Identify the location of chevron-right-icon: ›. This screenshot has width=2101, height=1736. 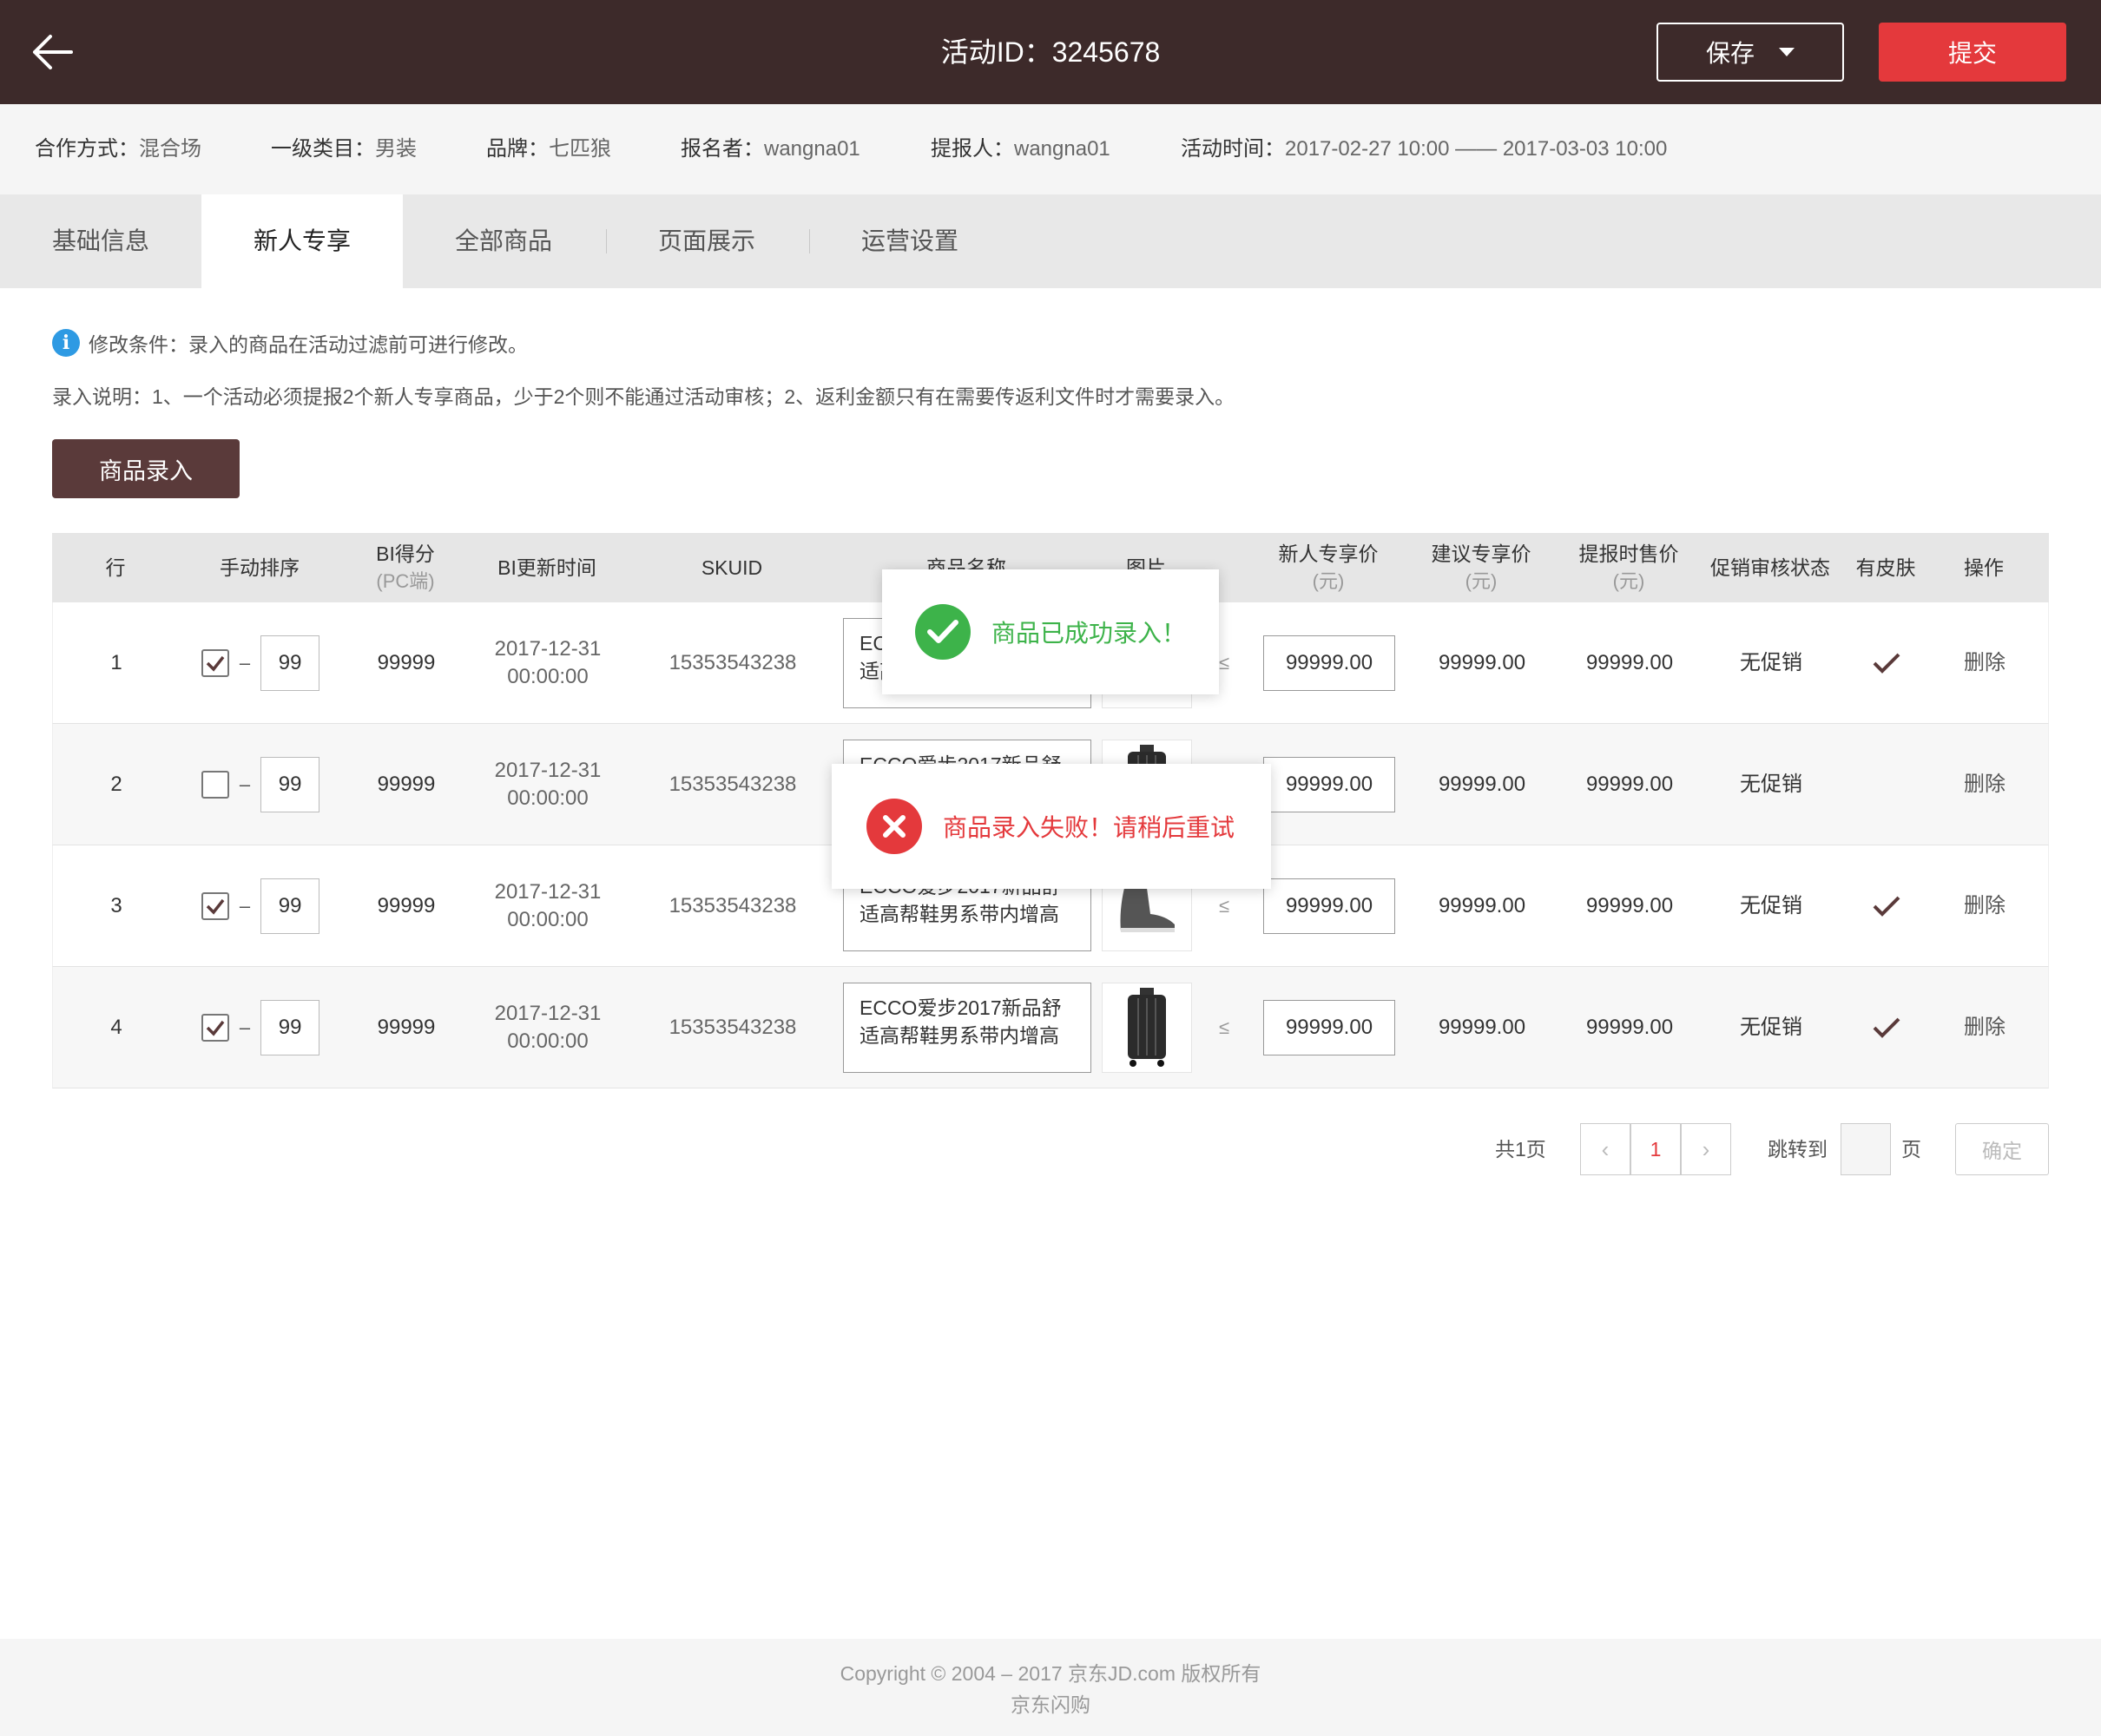
(1706, 1148).